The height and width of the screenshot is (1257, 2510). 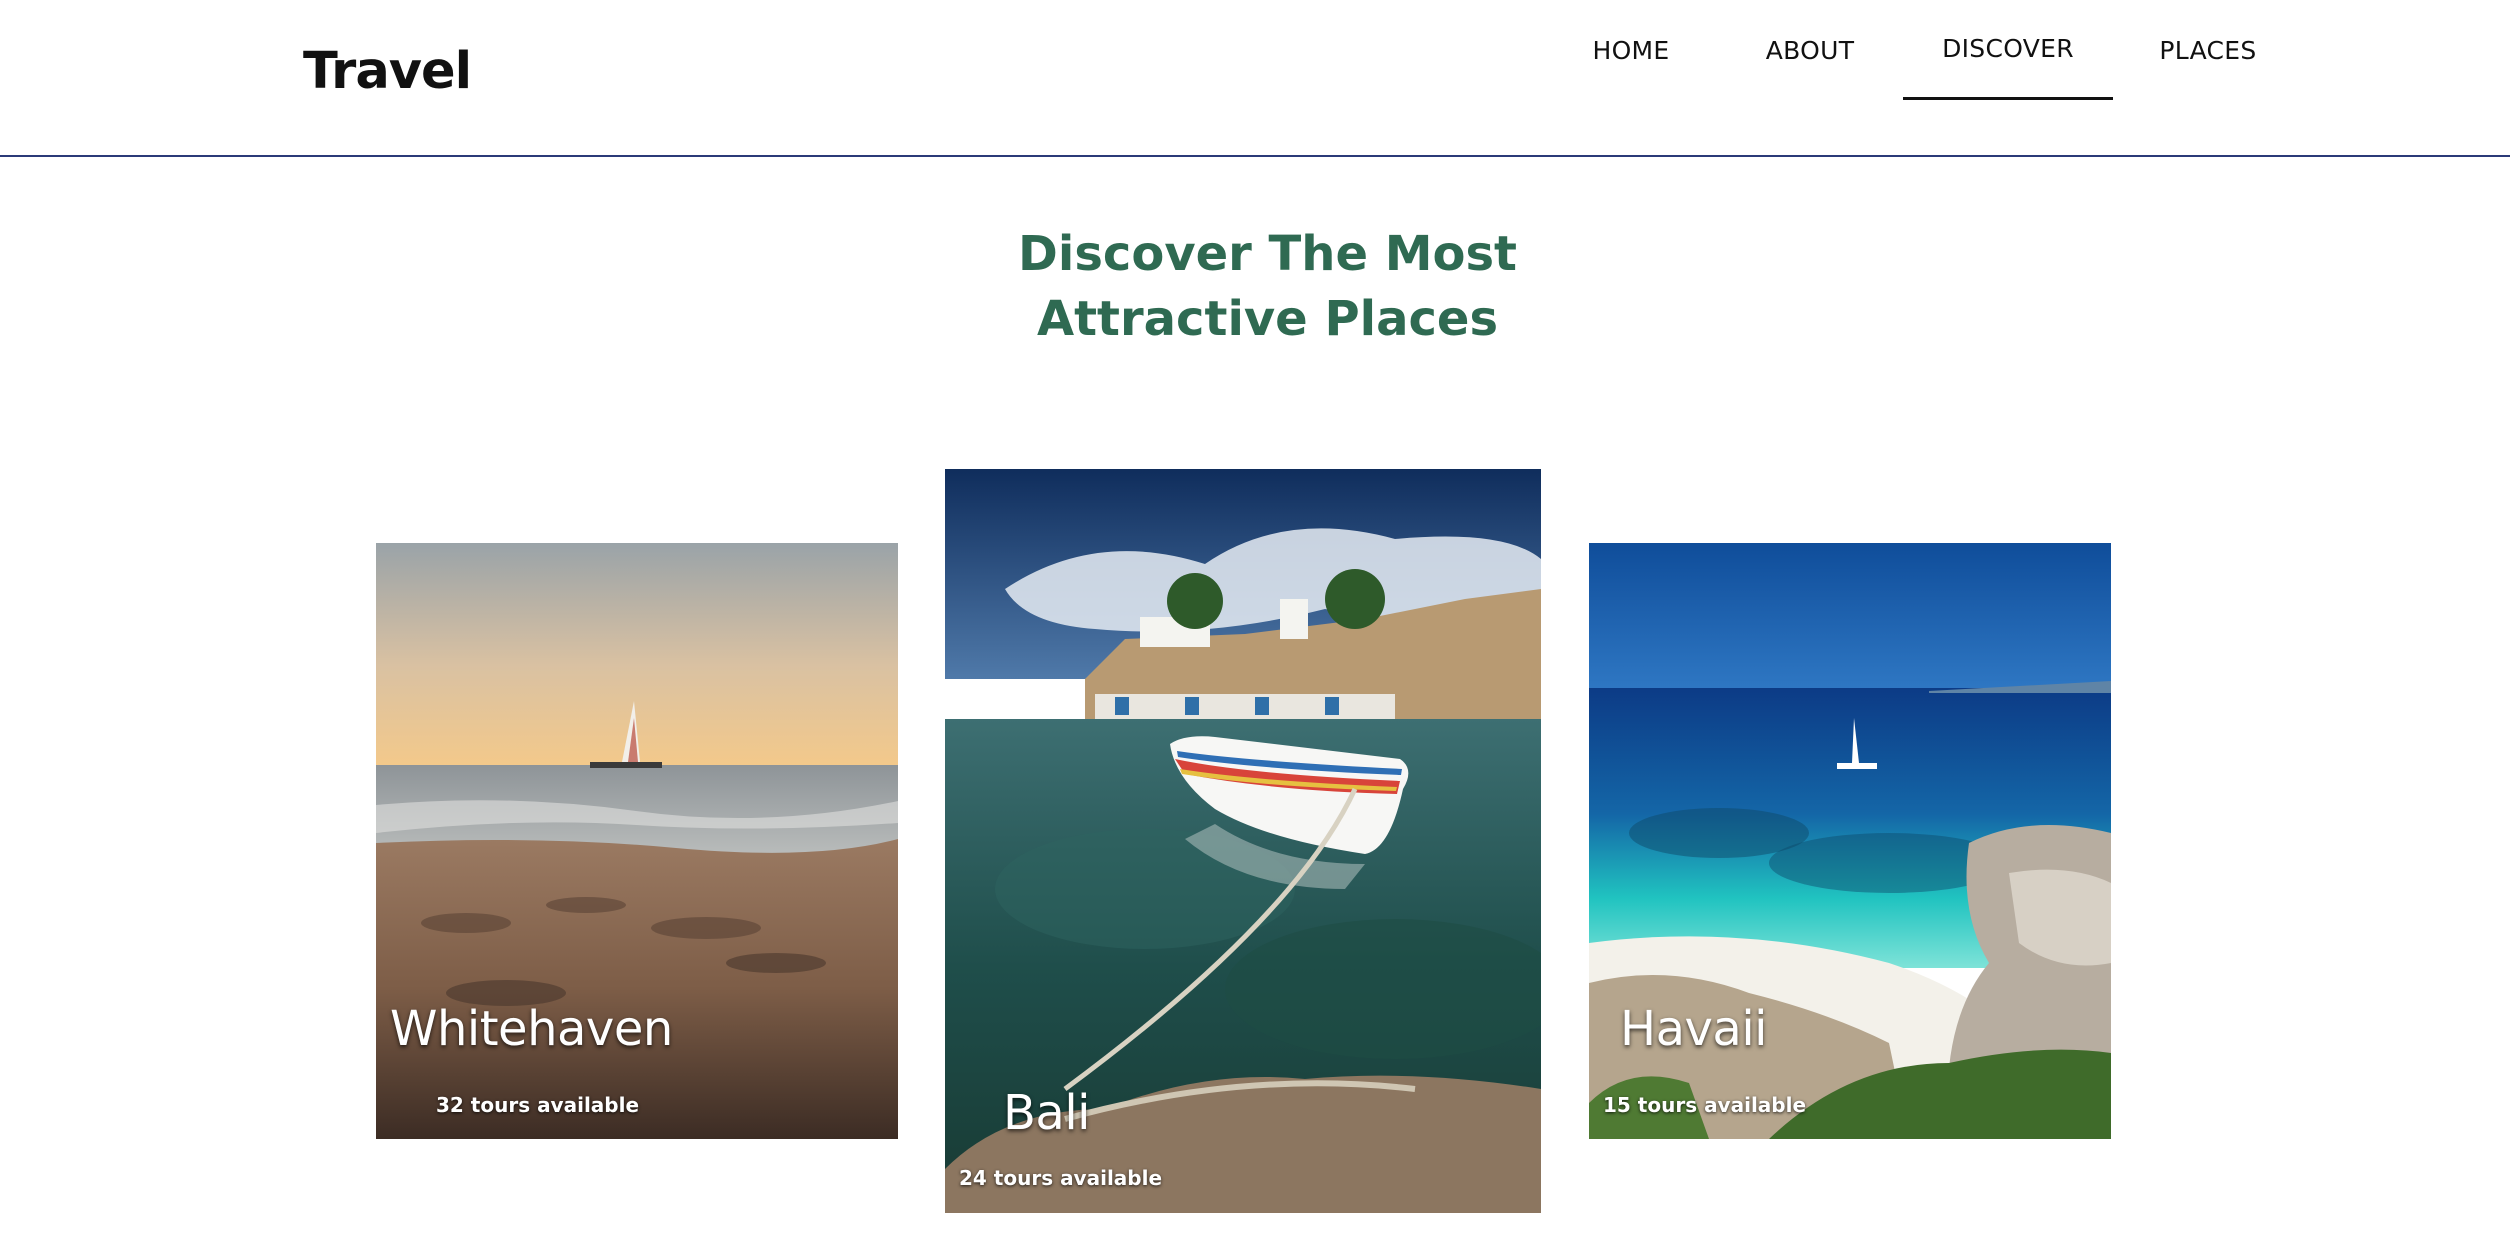 I want to click on card-title: Bali, so click(x=1047, y=1113).